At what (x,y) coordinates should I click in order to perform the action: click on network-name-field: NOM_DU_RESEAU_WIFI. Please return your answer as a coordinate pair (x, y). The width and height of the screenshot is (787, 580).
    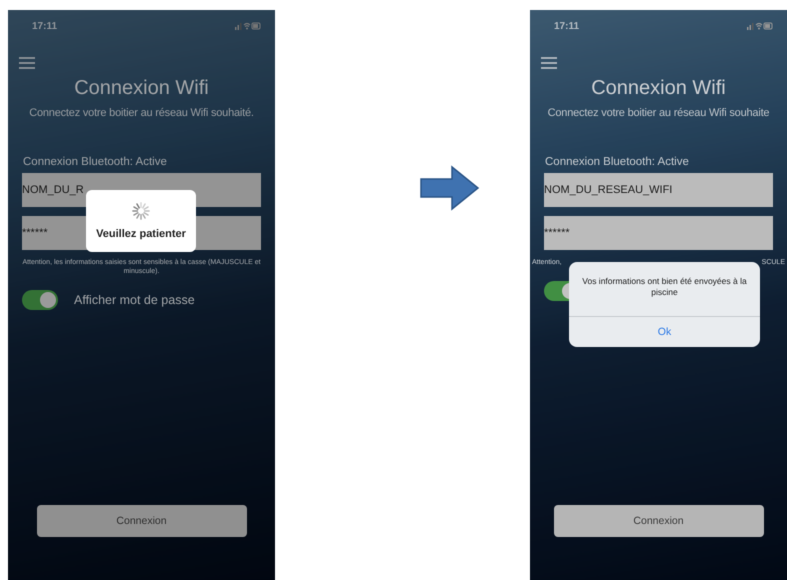
    Looking at the image, I should click on (658, 190).